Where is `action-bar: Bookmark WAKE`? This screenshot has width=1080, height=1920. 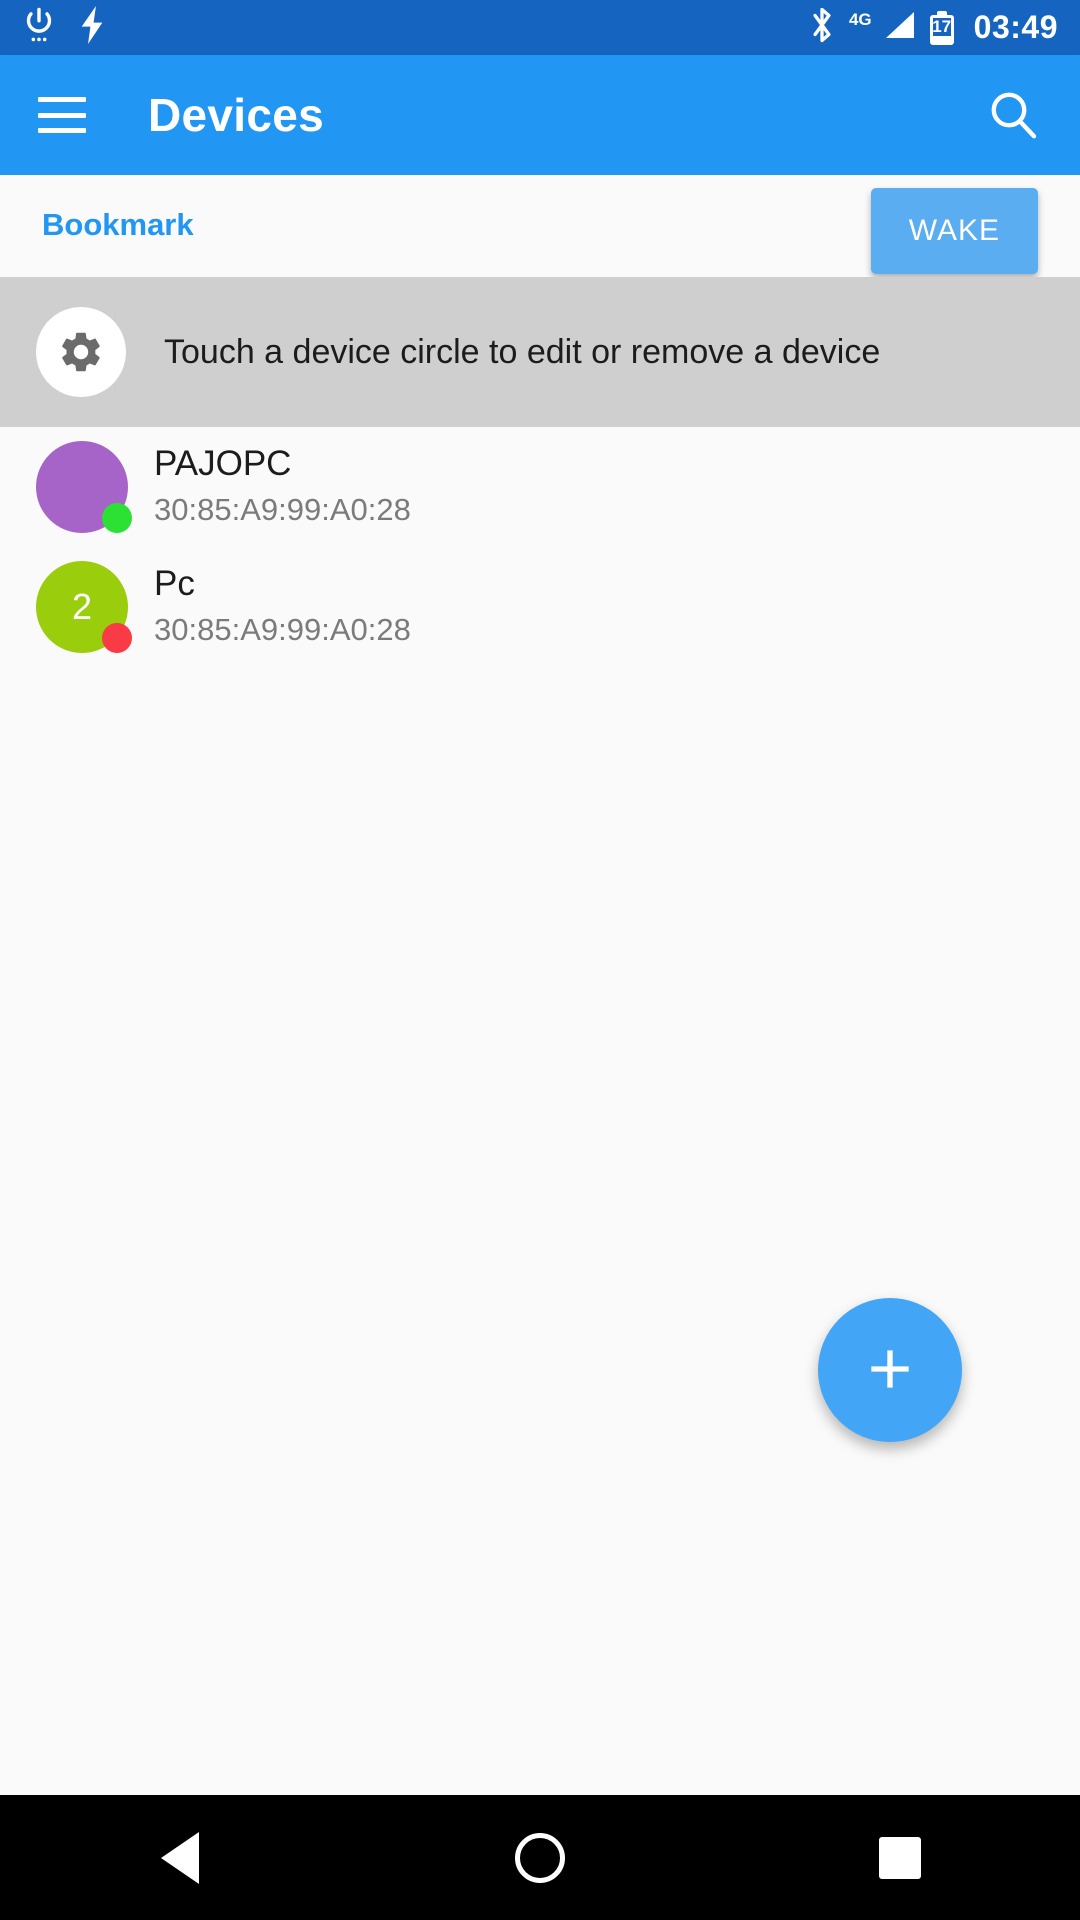
action-bar: Bookmark WAKE is located at coordinates (540, 225).